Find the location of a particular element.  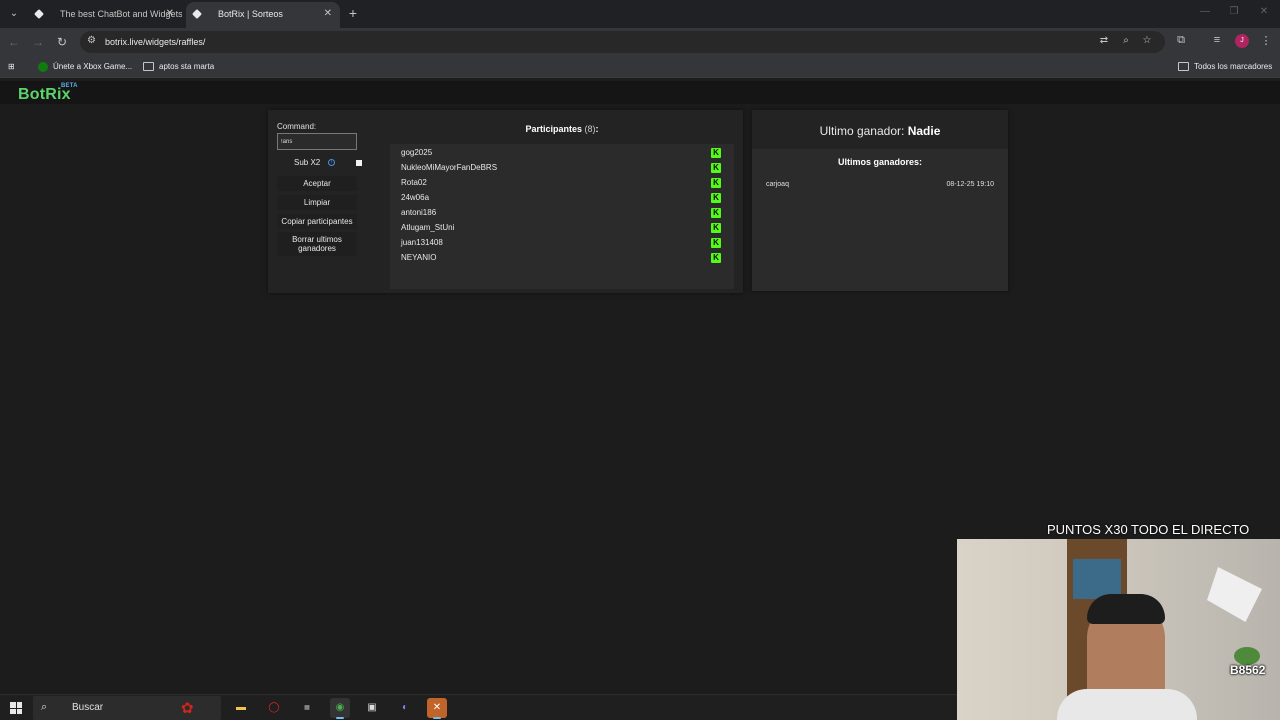

chrome-icon: ◉ is located at coordinates (340, 708).